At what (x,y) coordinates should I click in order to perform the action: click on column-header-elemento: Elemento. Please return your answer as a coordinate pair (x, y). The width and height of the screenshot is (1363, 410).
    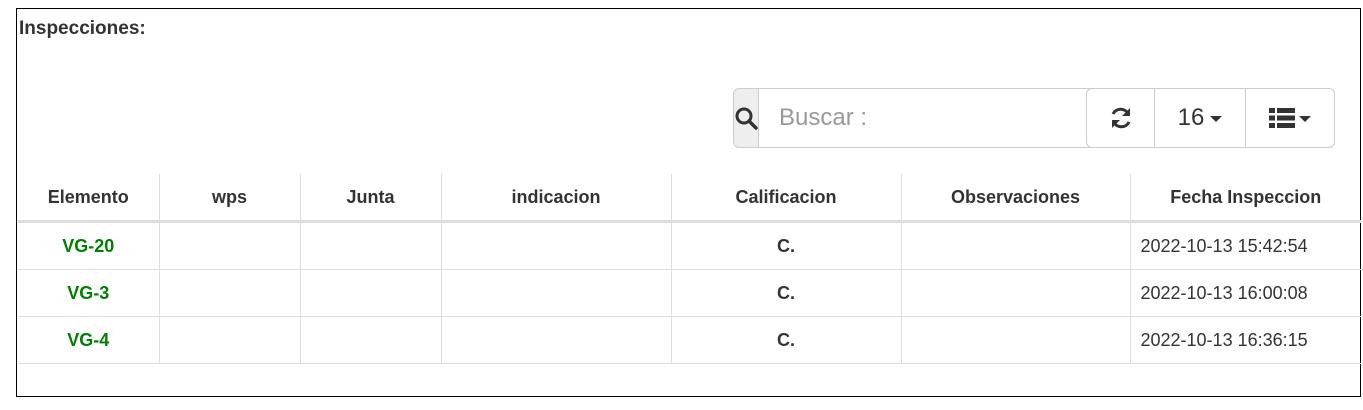
    Looking at the image, I should click on (88, 198).